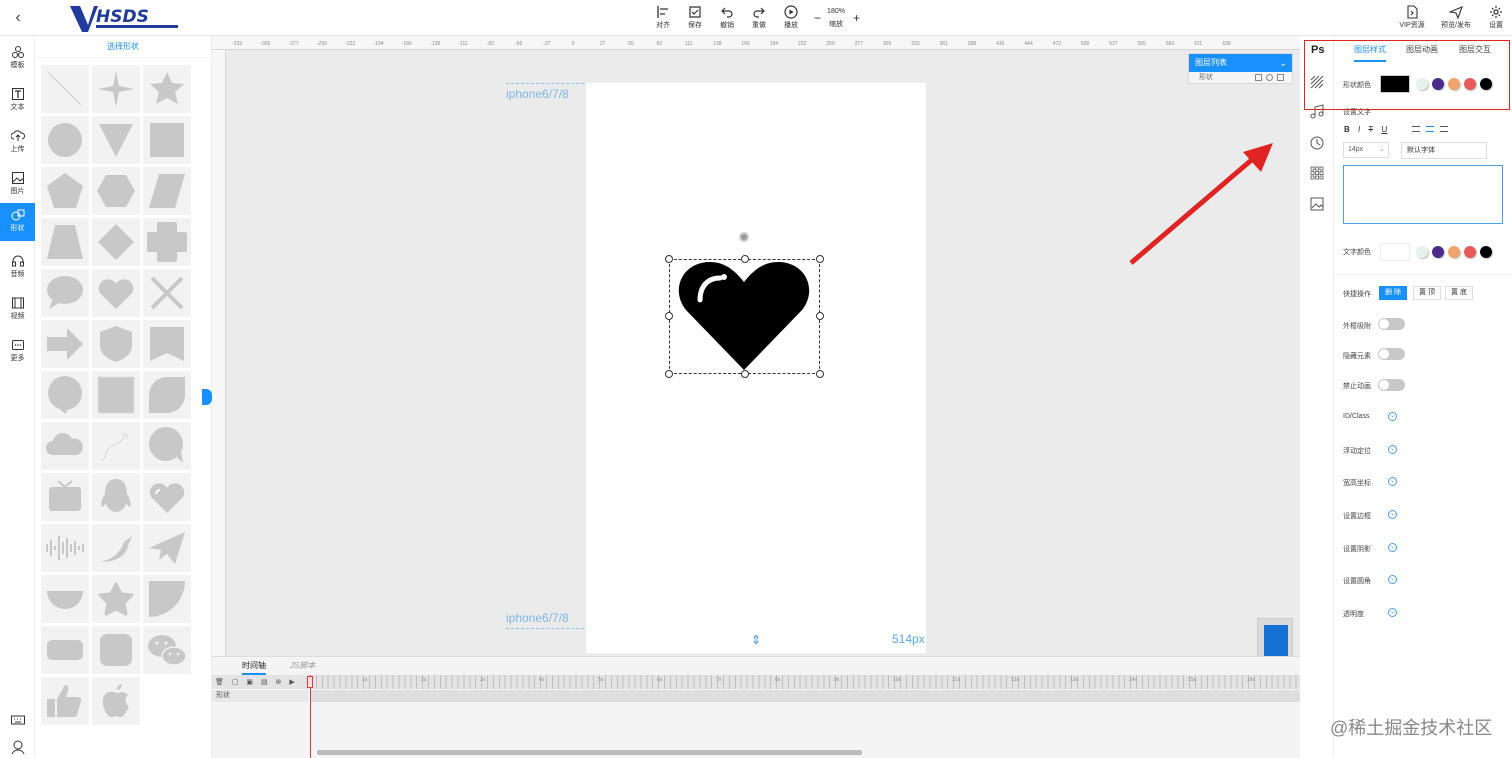 The width and height of the screenshot is (1512, 758). What do you see at coordinates (1459, 293) in the screenshot?
I see `send-to-back-button: 置 底` at bounding box center [1459, 293].